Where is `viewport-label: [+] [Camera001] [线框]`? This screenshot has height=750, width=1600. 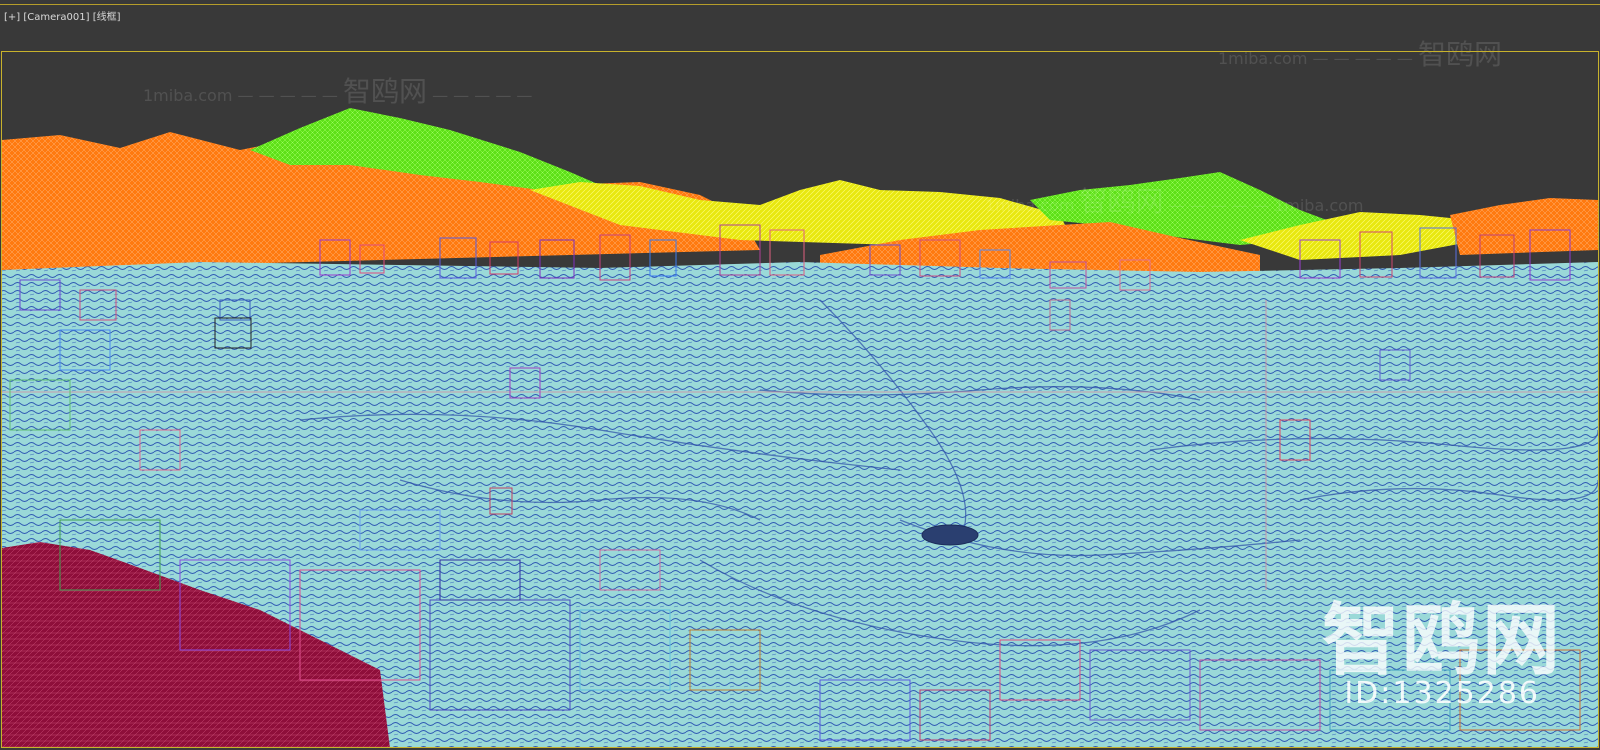
viewport-label: [+] [Camera001] [线框] is located at coordinates (62, 15).